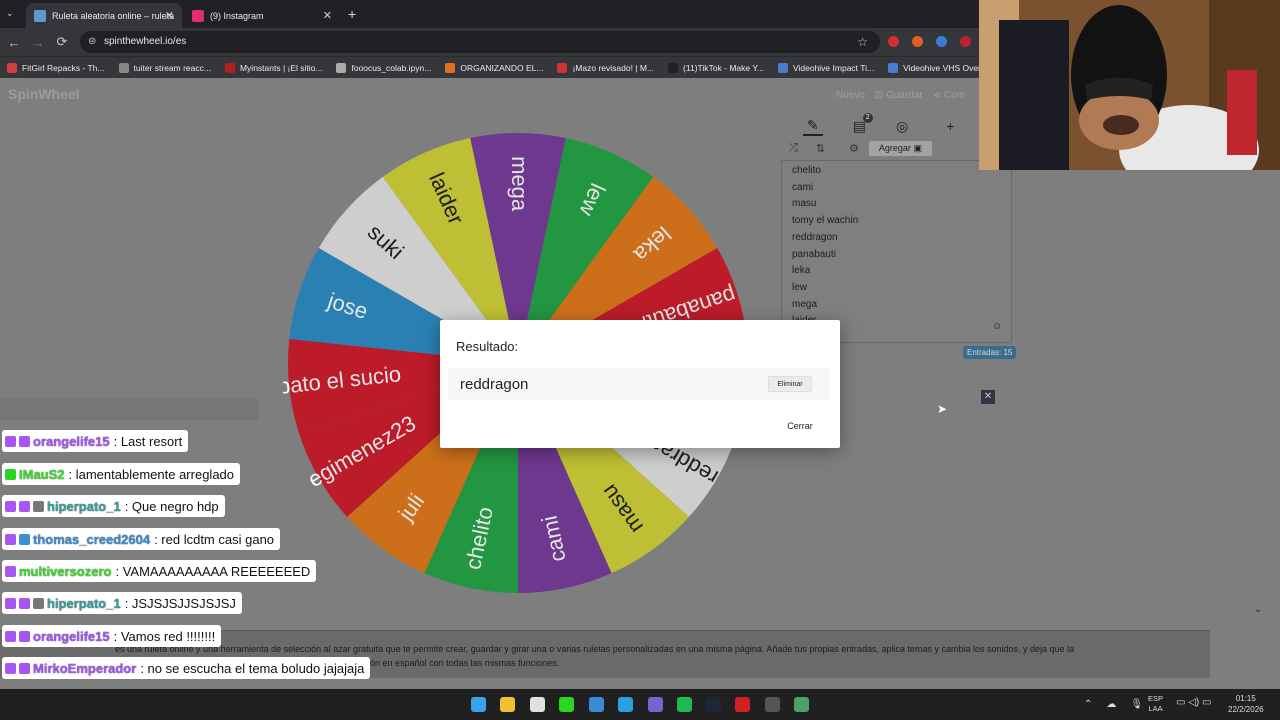  I want to click on new-button: Nuevo, so click(850, 95).